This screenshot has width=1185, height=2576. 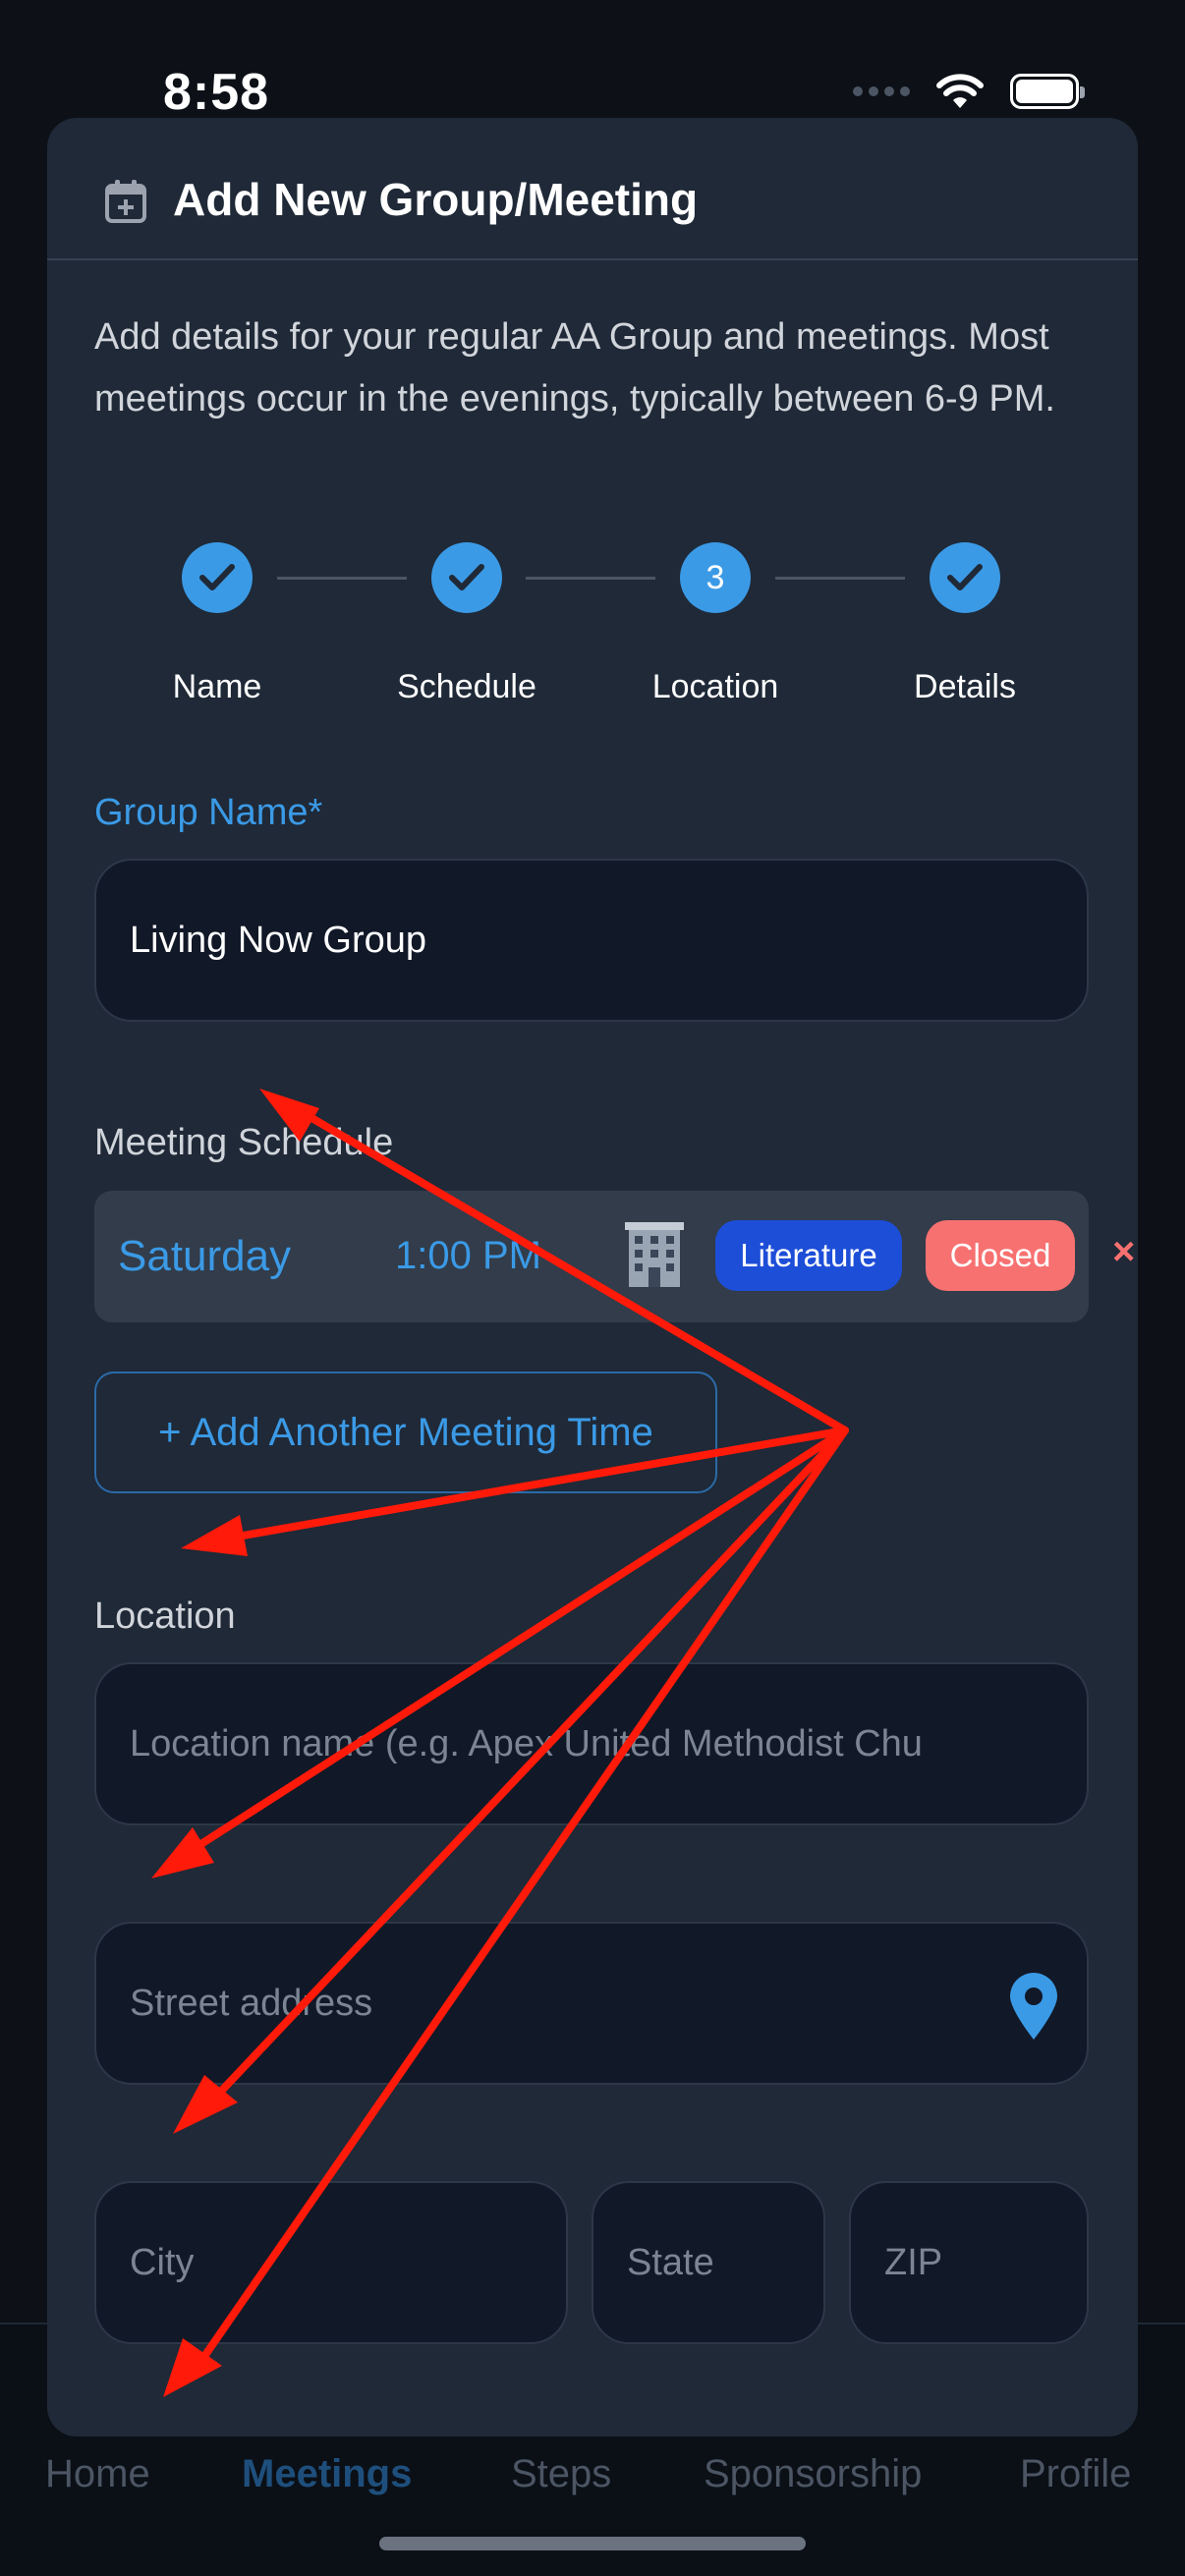 I want to click on schedule-time: 1:00 PM, so click(x=468, y=1255).